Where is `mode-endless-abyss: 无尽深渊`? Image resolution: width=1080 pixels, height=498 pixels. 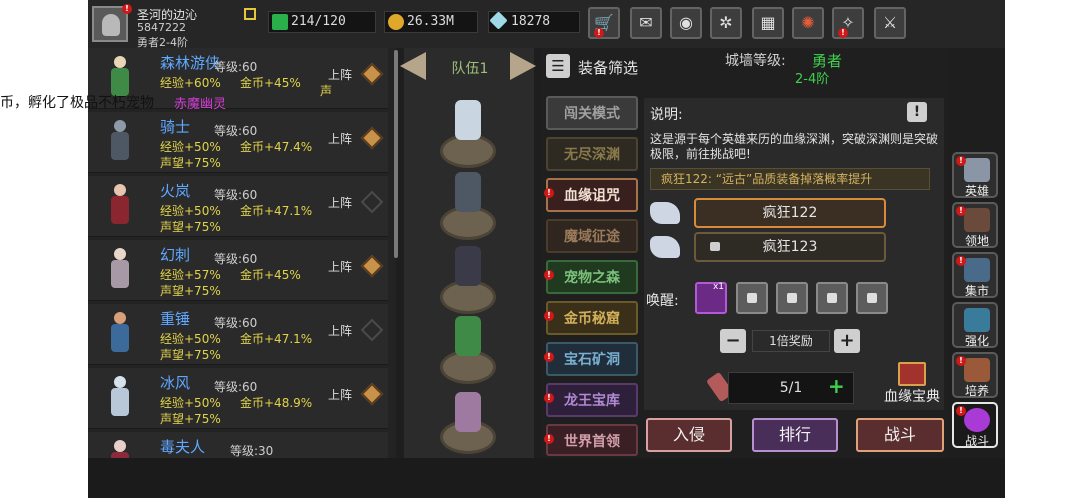
mode-endless-abyss: 无尽深渊 is located at coordinates (592, 154).